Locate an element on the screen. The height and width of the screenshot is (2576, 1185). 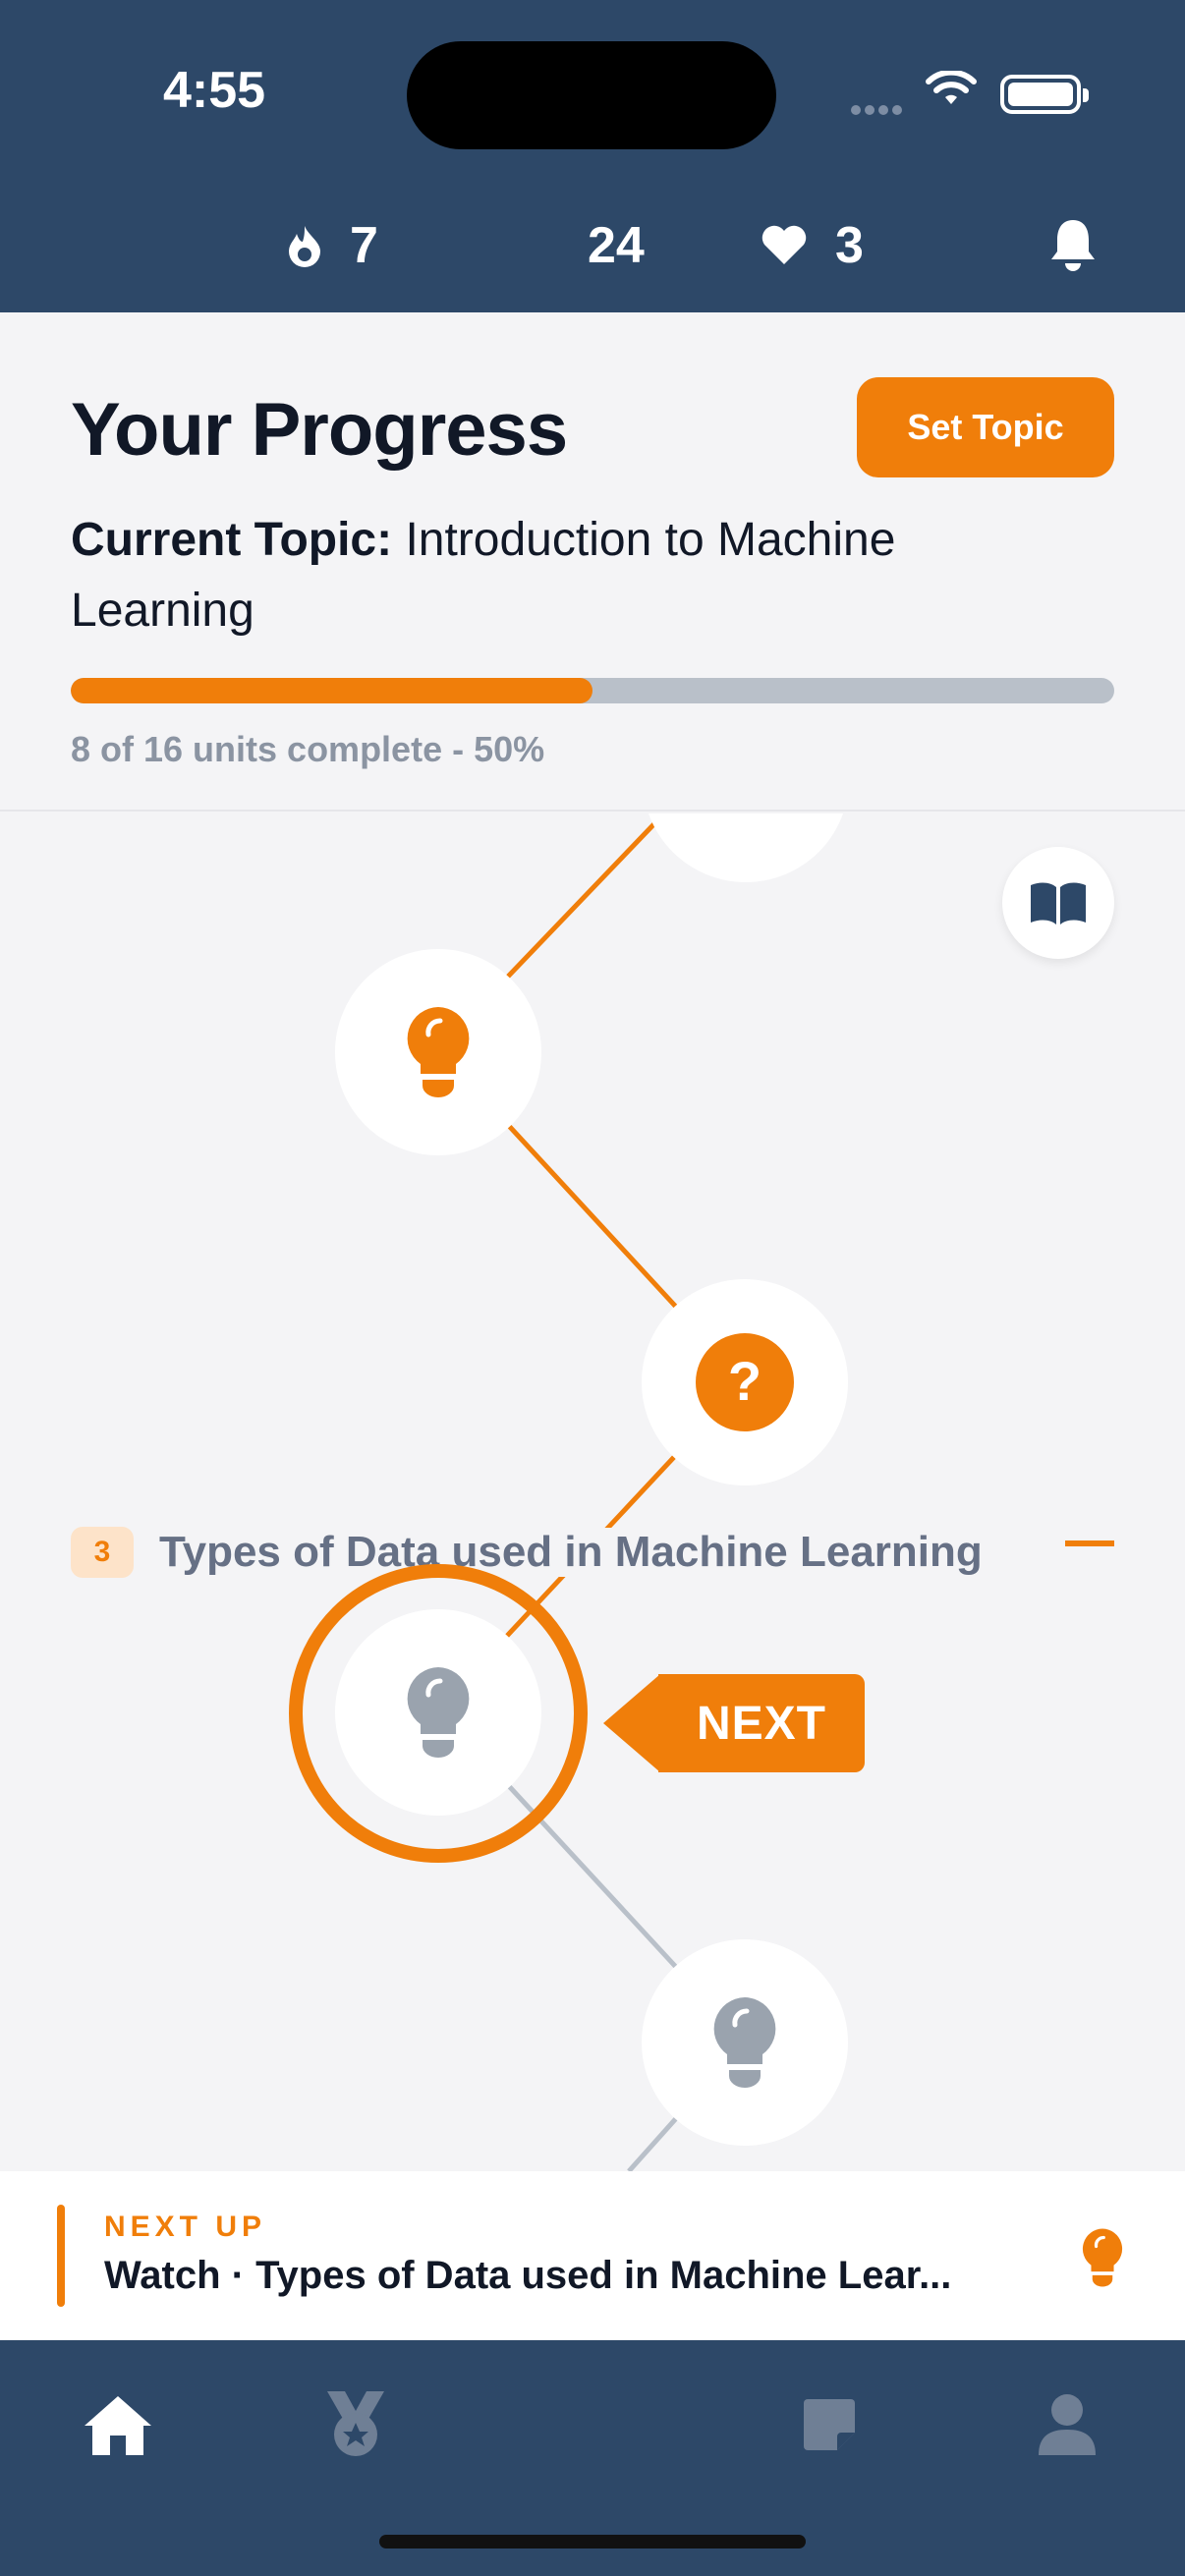
quiz-node-completed: ? is located at coordinates (745, 1382).